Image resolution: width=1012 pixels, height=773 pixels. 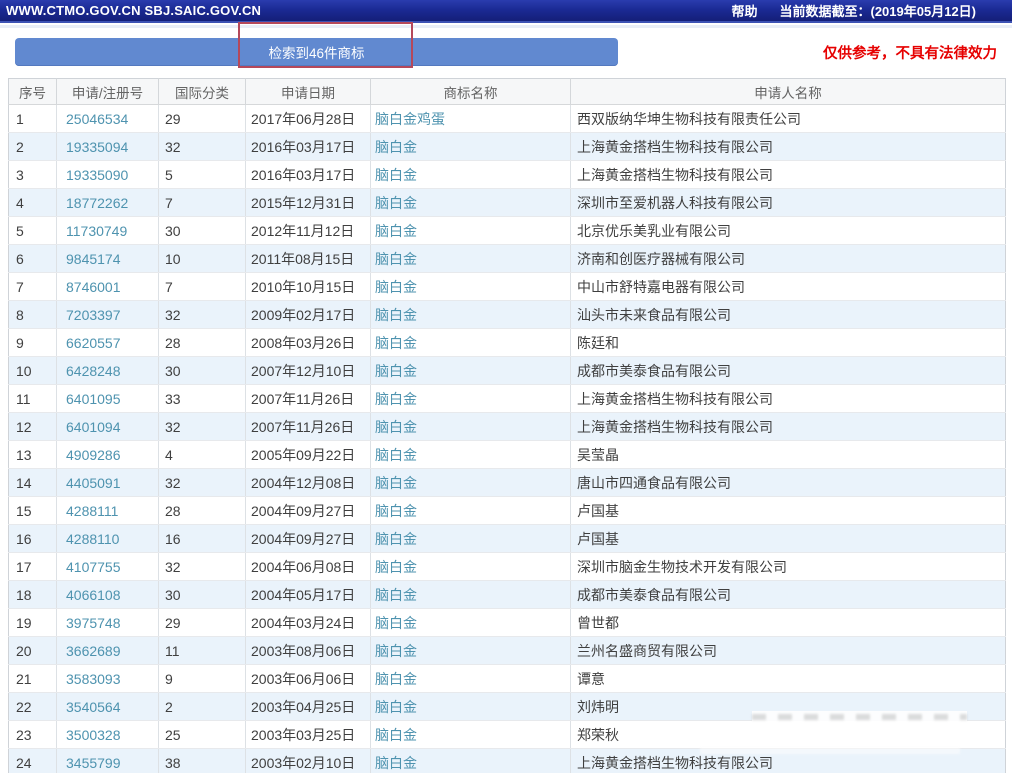 What do you see at coordinates (202, 174) in the screenshot?
I see `intl-class-cell: 5` at bounding box center [202, 174].